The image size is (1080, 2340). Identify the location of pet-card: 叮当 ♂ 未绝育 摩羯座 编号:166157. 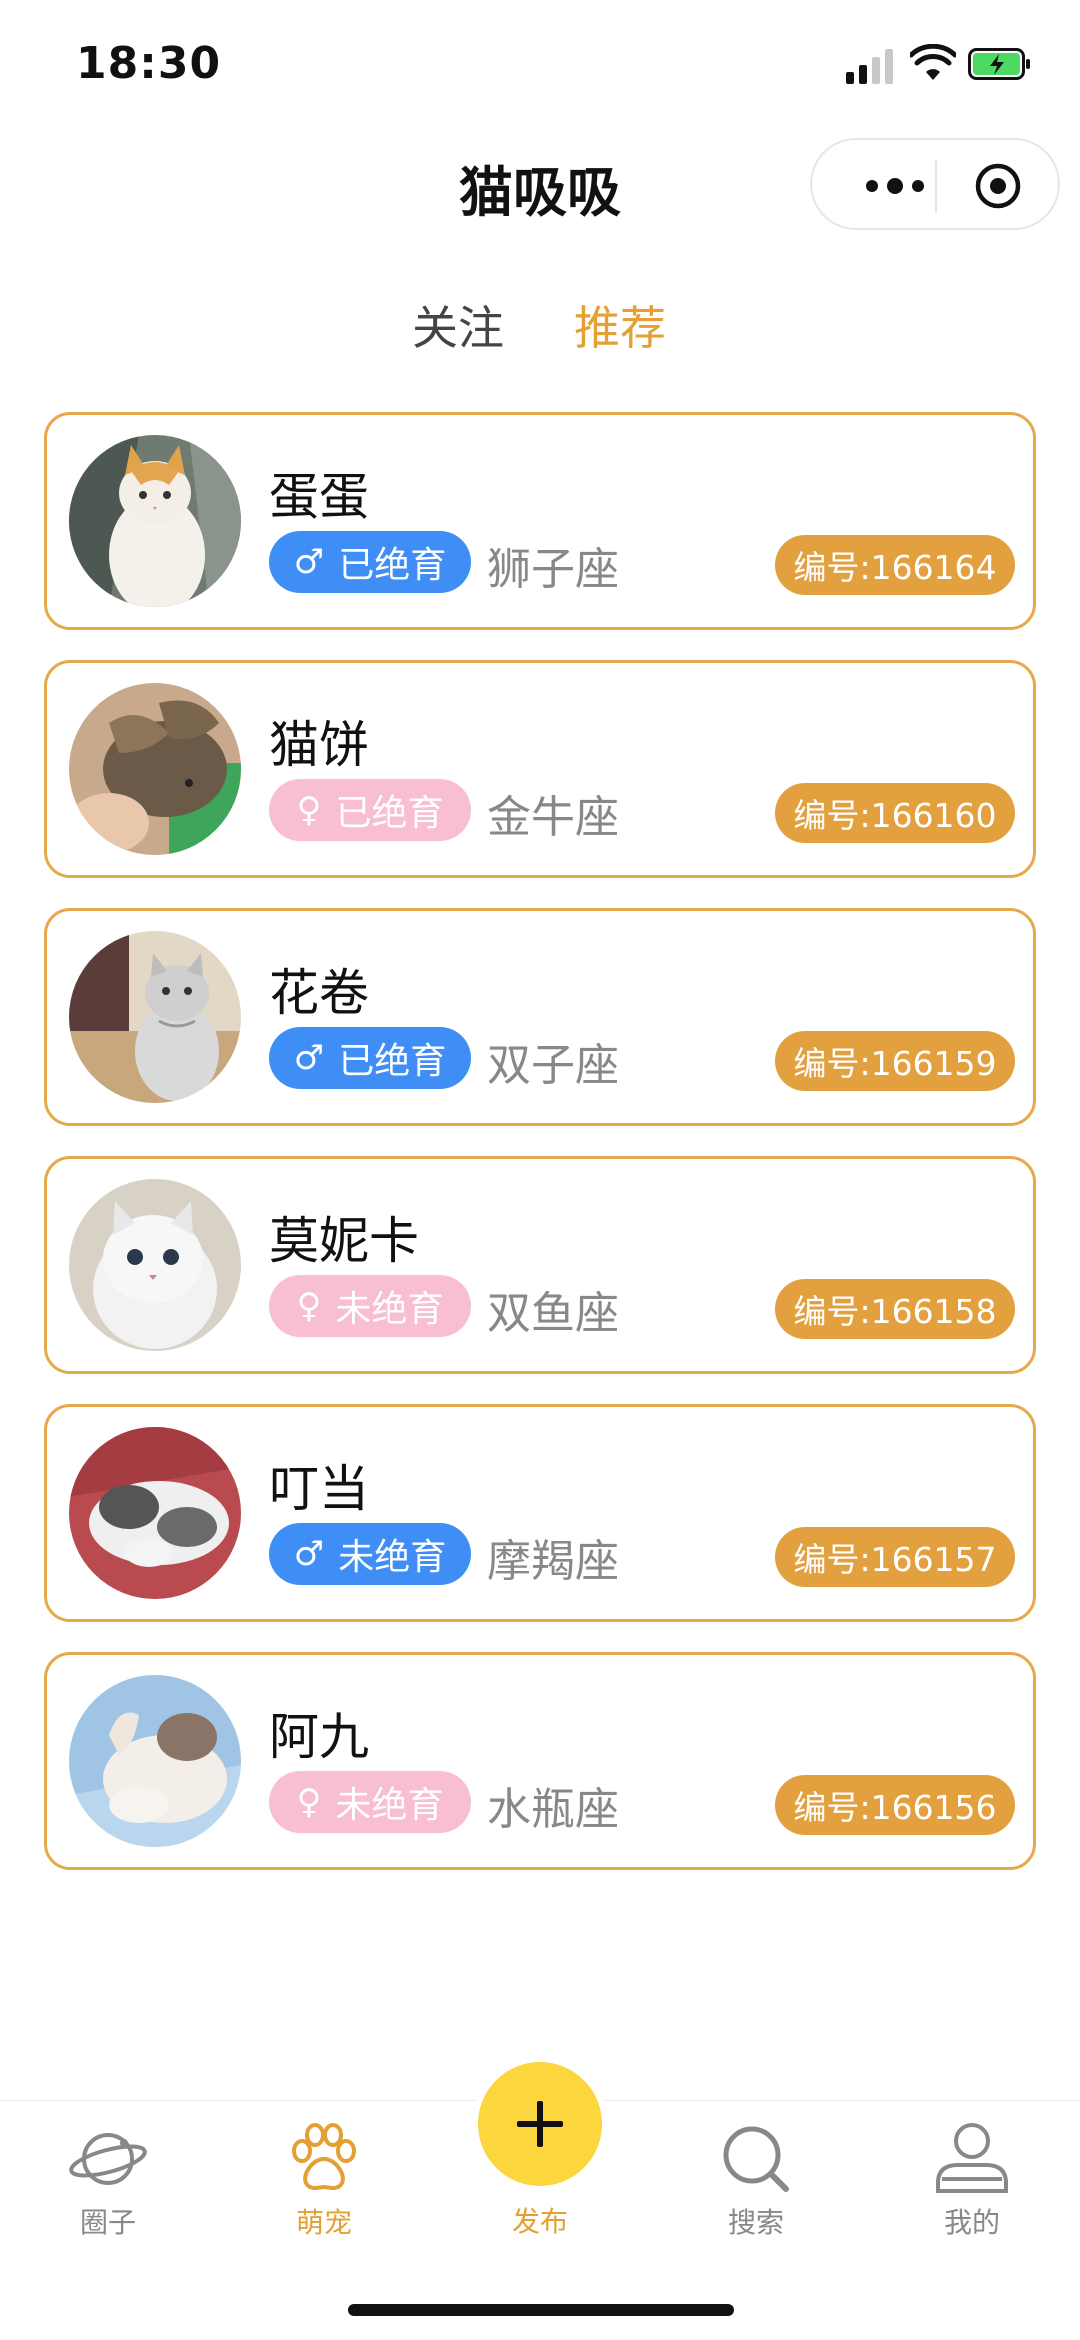
(540, 1513).